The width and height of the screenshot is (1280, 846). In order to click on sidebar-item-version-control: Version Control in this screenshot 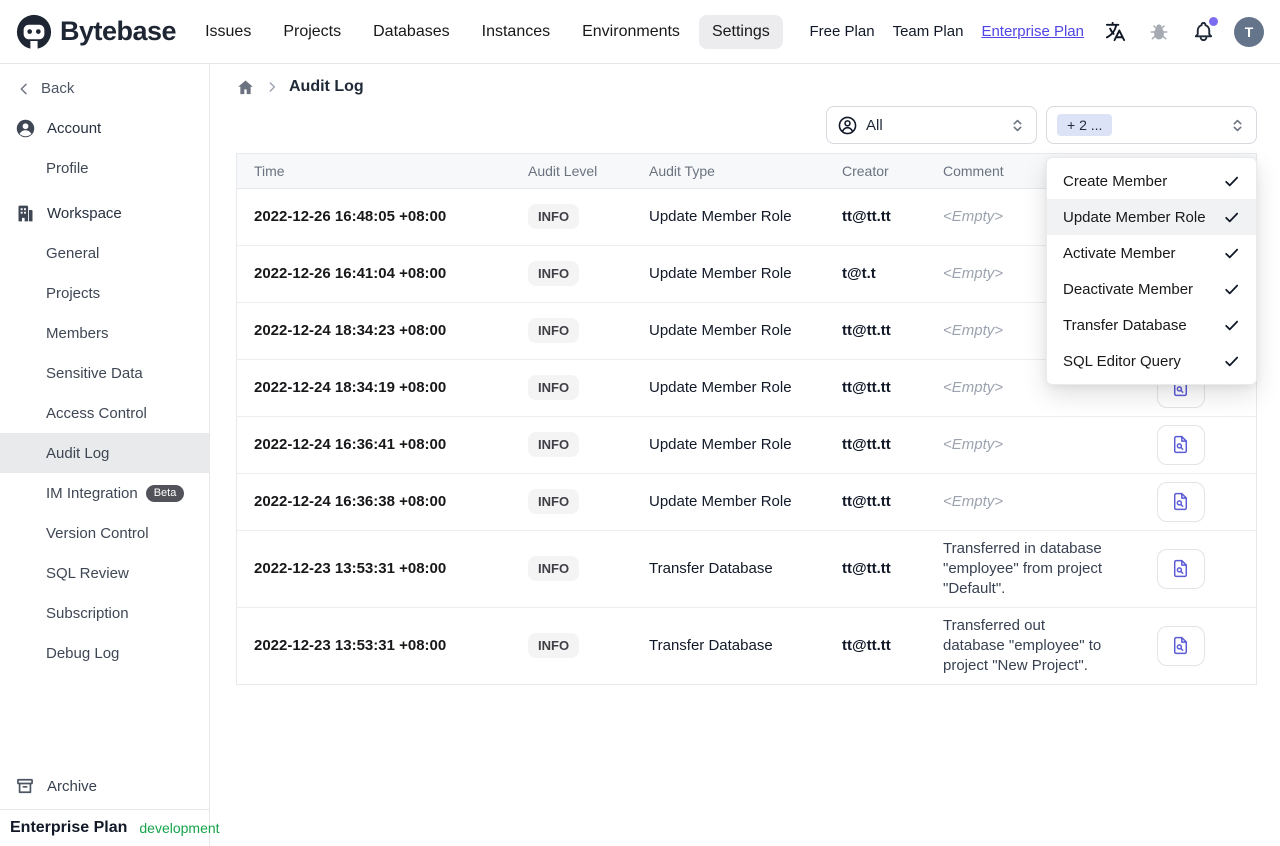, I will do `click(104, 533)`.